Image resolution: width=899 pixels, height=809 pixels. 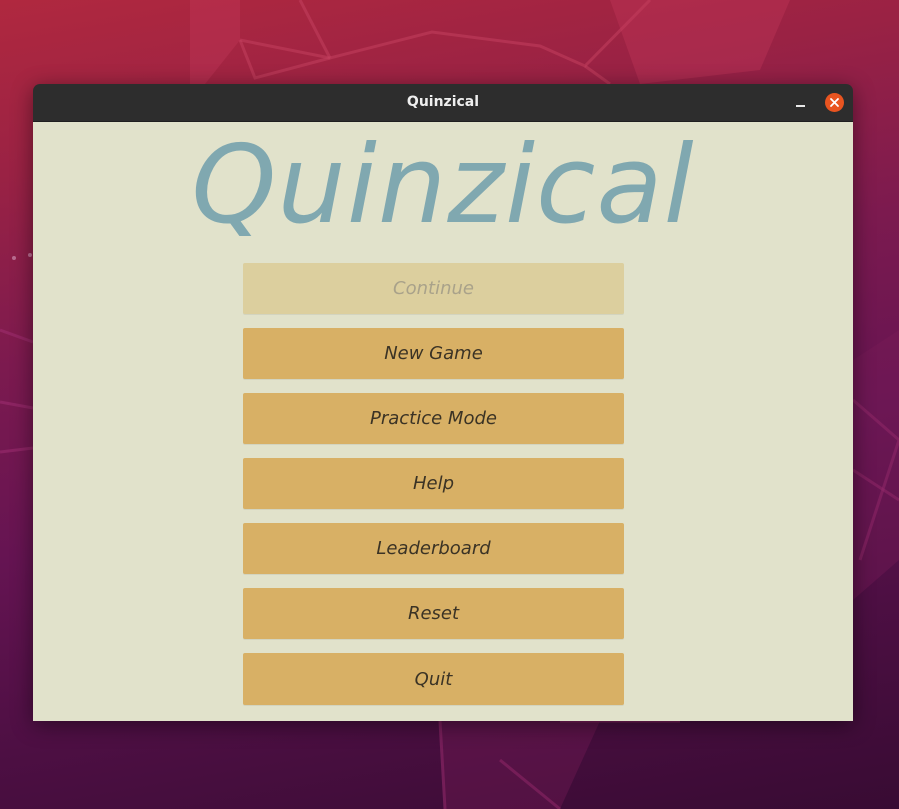 What do you see at coordinates (433, 548) in the screenshot?
I see `leaderboard-button: Leaderboard` at bounding box center [433, 548].